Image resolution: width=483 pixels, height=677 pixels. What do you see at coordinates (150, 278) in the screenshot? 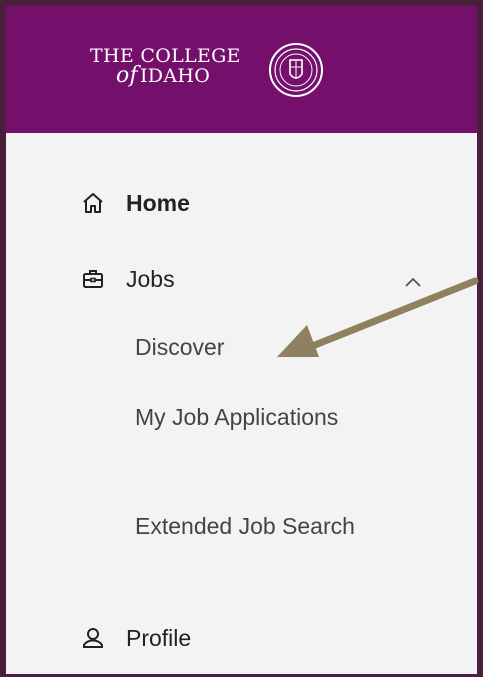
I see `nav-item-jobs-label: Jobs` at bounding box center [150, 278].